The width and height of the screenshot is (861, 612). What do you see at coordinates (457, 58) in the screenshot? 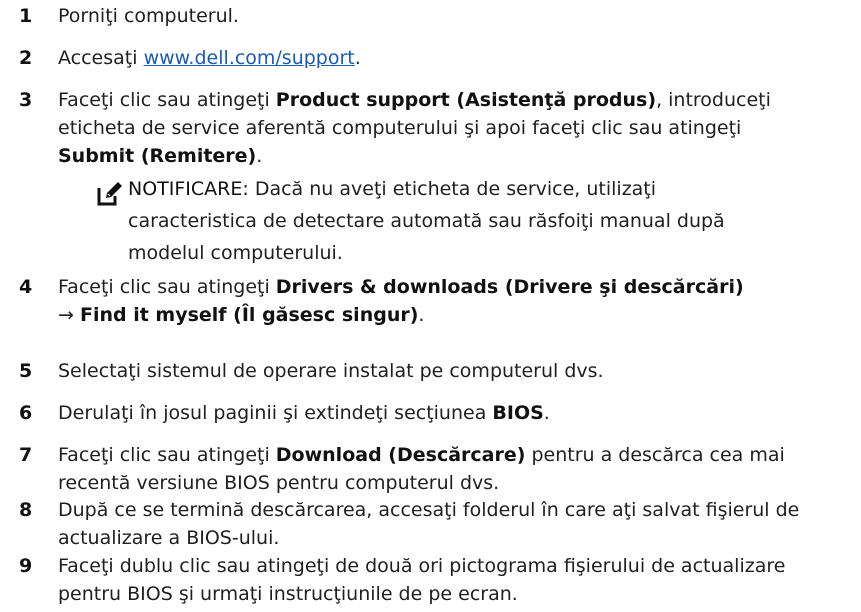
I see `step-text: Accesaţi www.dell.com/support.` at bounding box center [457, 58].